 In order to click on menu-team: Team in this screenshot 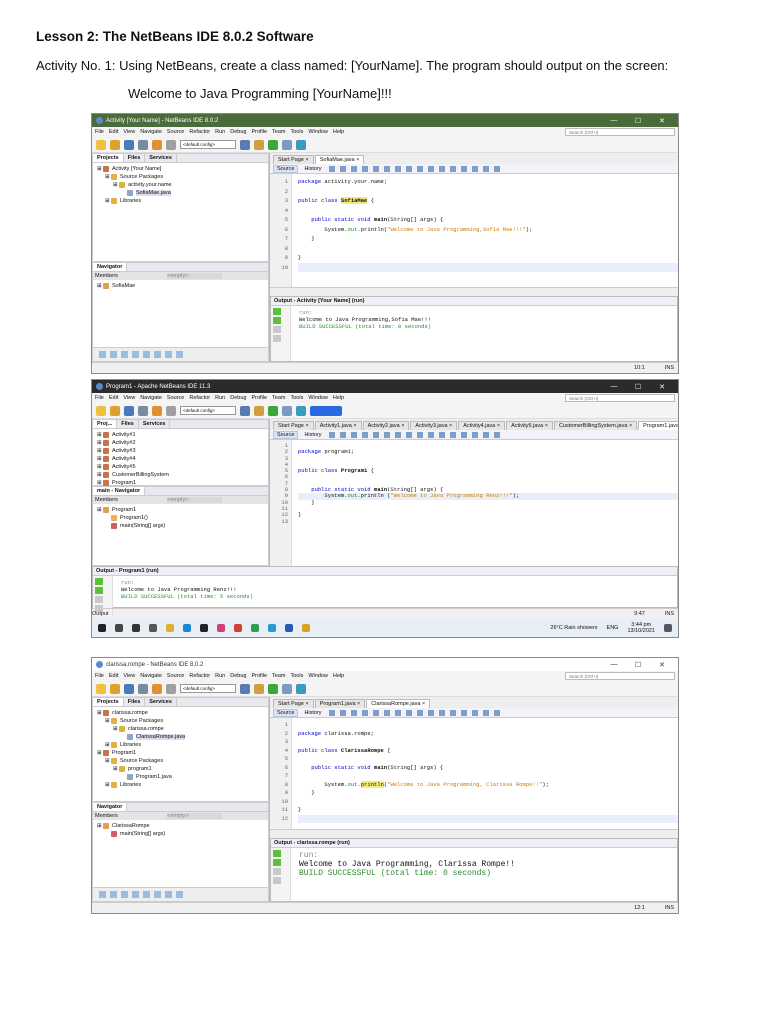, I will do `click(278, 398)`.